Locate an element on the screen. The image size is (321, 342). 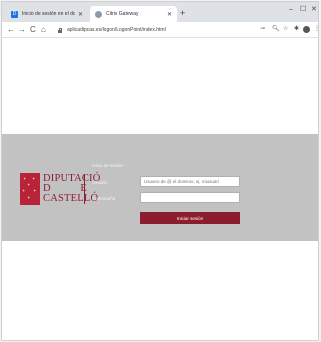
new-tab-icon: + is located at coordinates (182, 13).